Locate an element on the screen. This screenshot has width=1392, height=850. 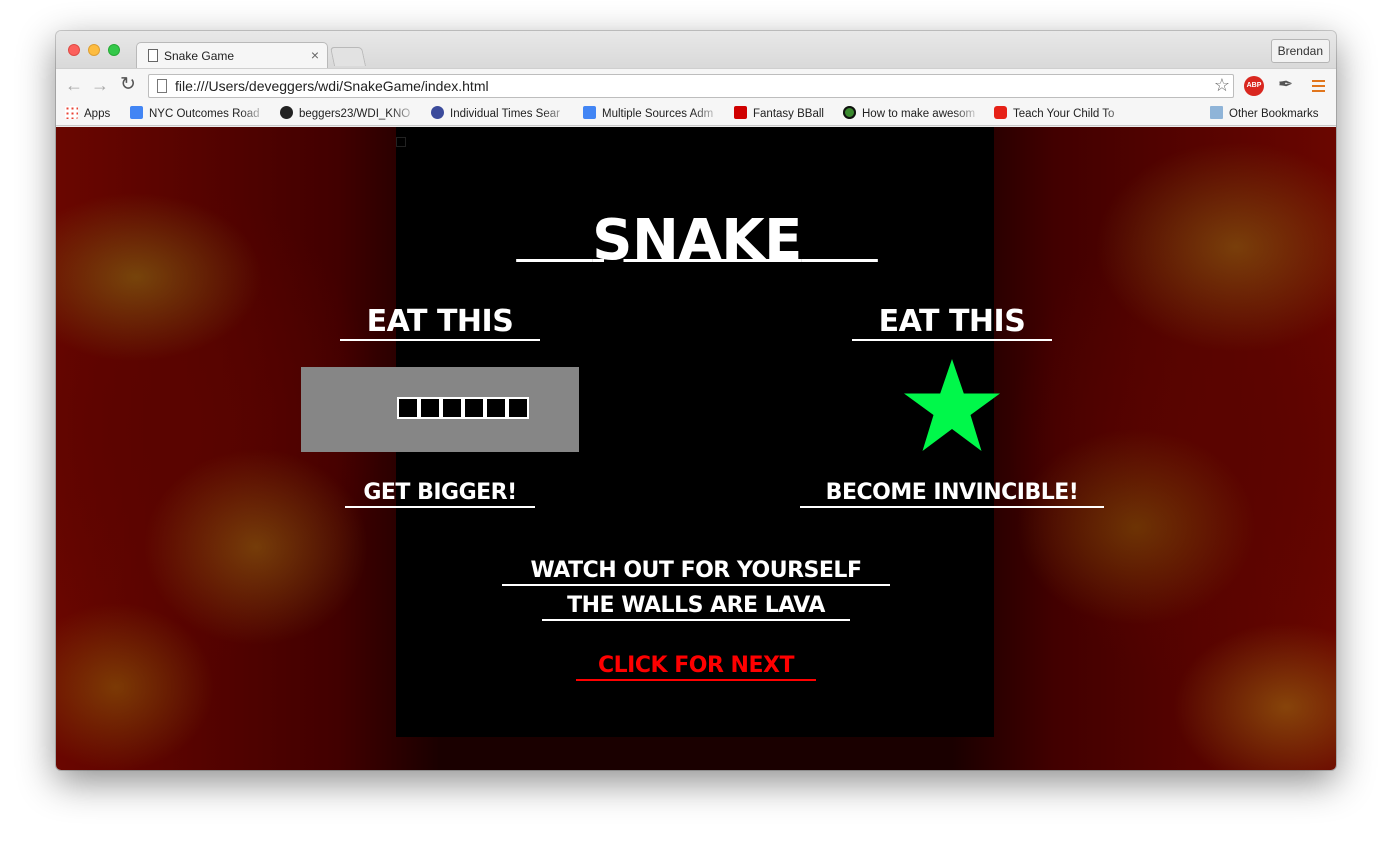
reload-icon: ↻ is located at coordinates (128, 84).